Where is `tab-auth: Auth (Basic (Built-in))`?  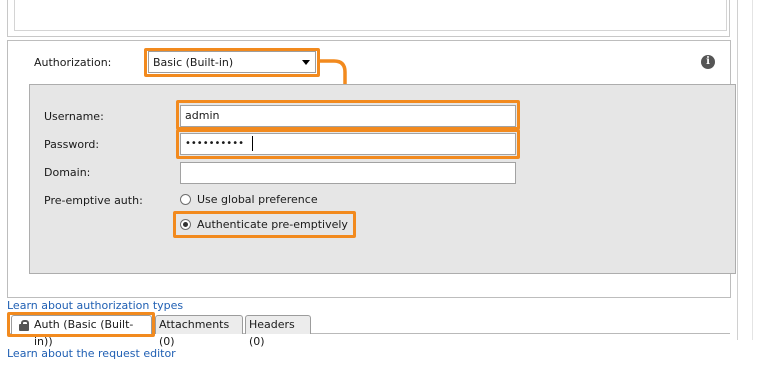
tab-auth: Auth (Basic (Built-in)) is located at coordinates (81, 331).